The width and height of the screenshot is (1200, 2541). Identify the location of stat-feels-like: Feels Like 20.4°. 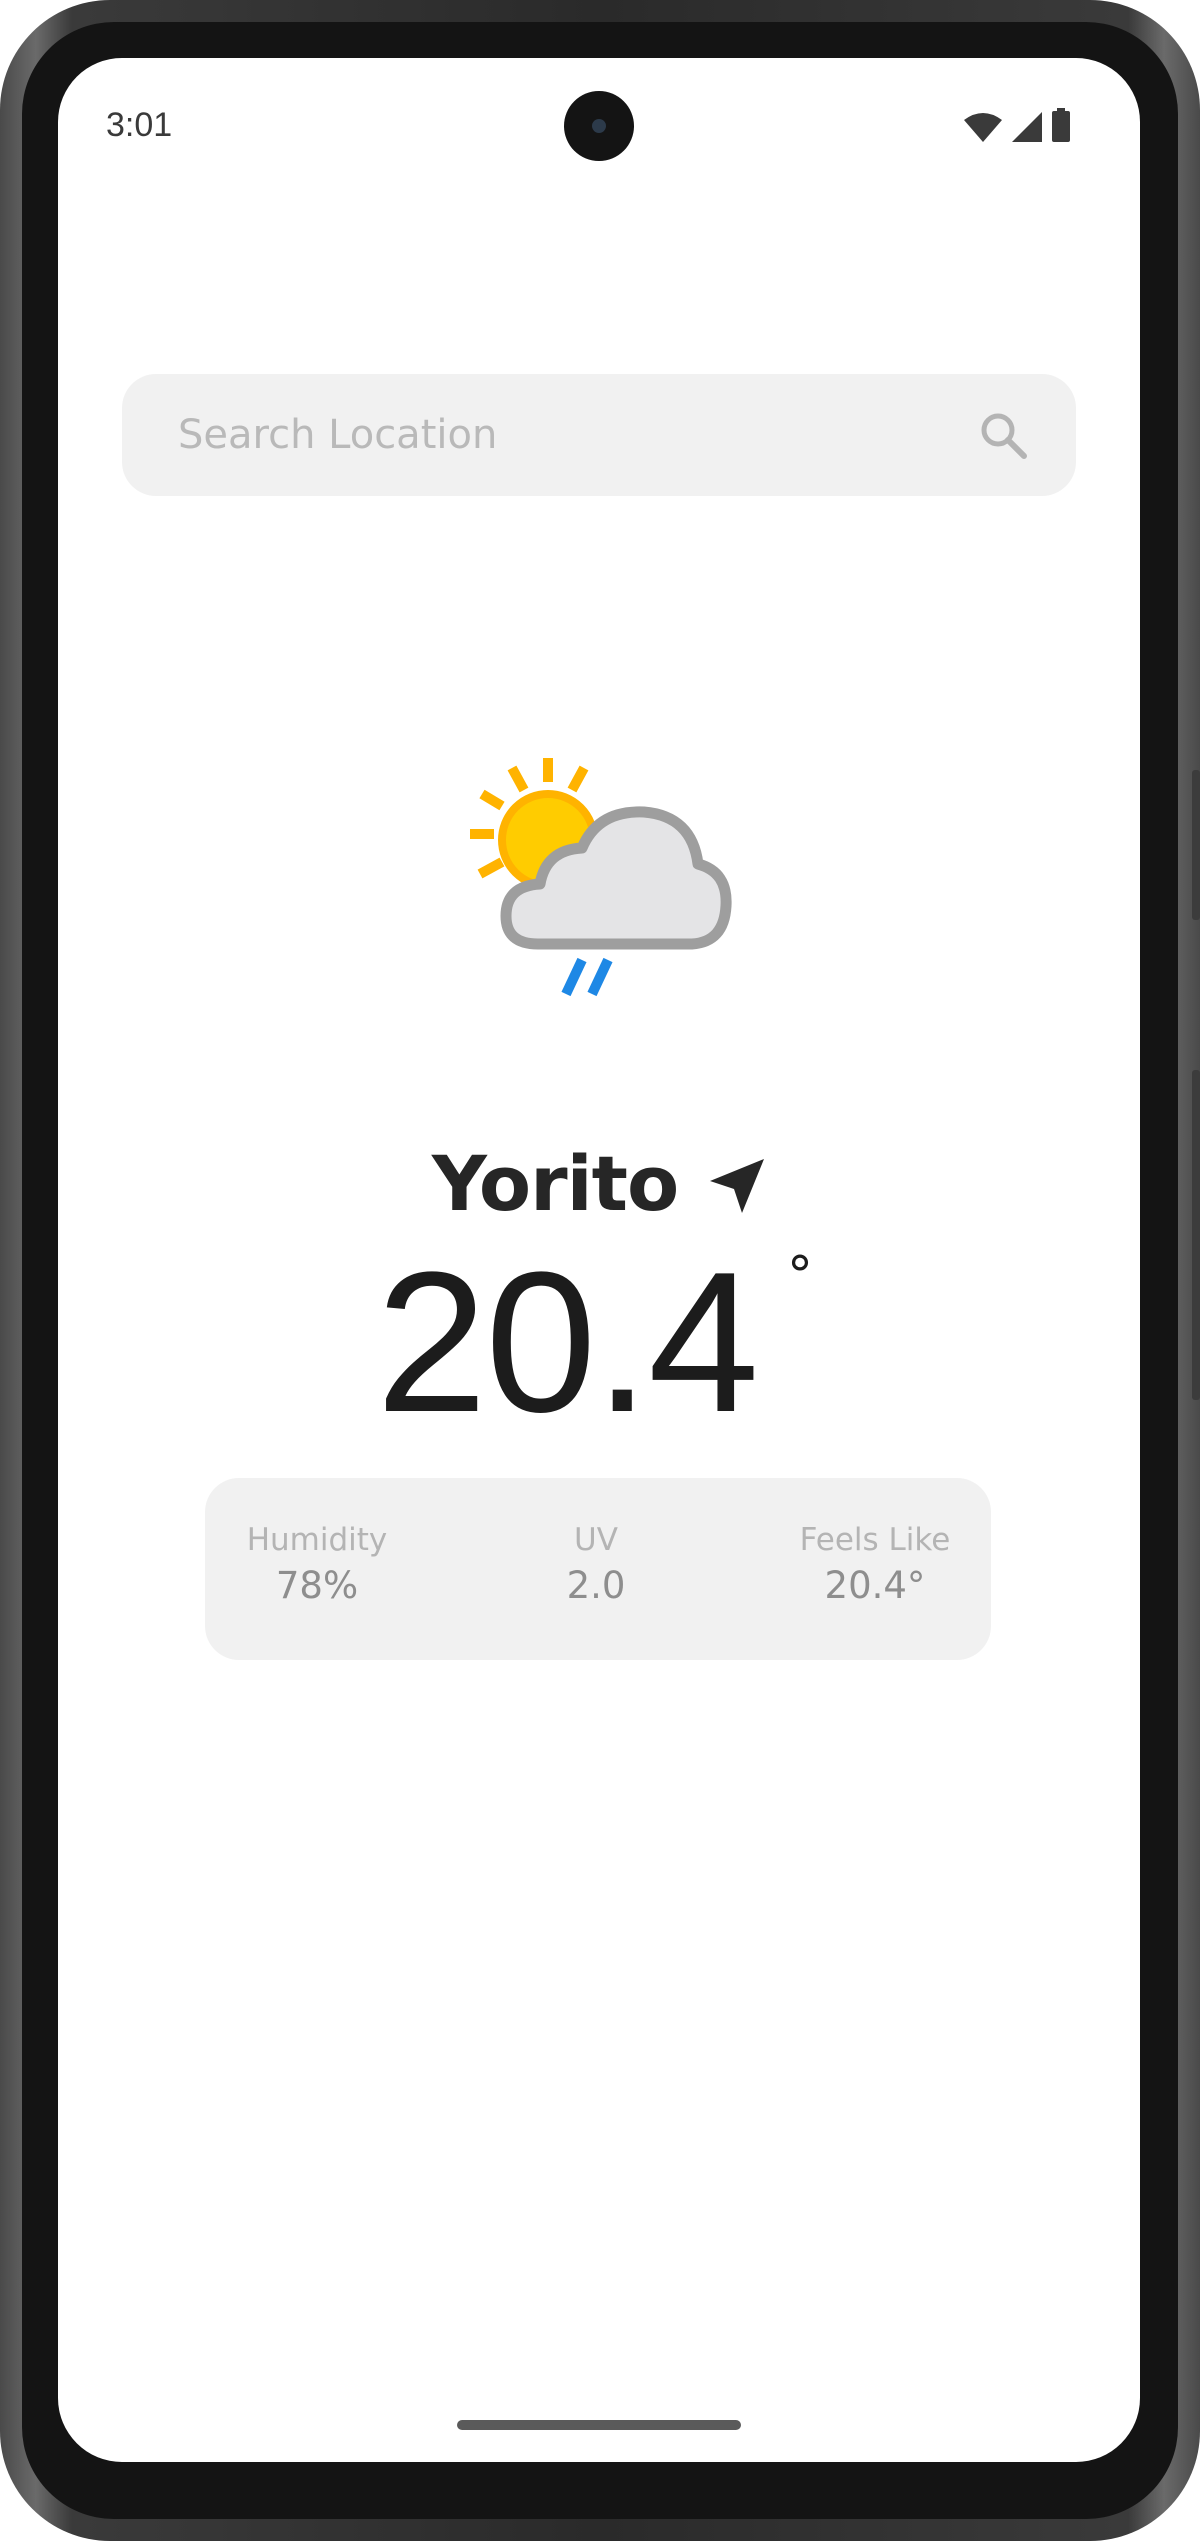
(875, 1566).